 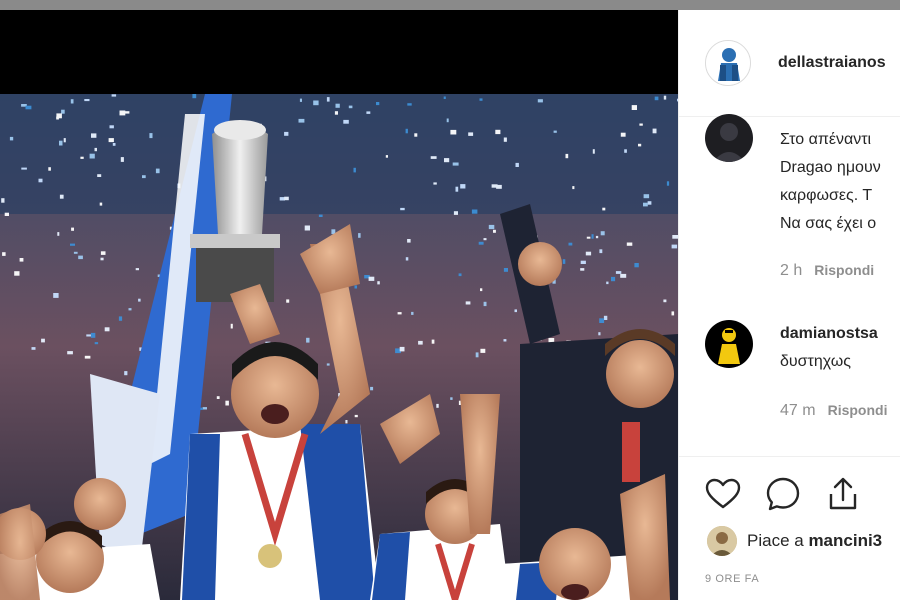 I want to click on liker-username: mancini3, so click(x=845, y=540).